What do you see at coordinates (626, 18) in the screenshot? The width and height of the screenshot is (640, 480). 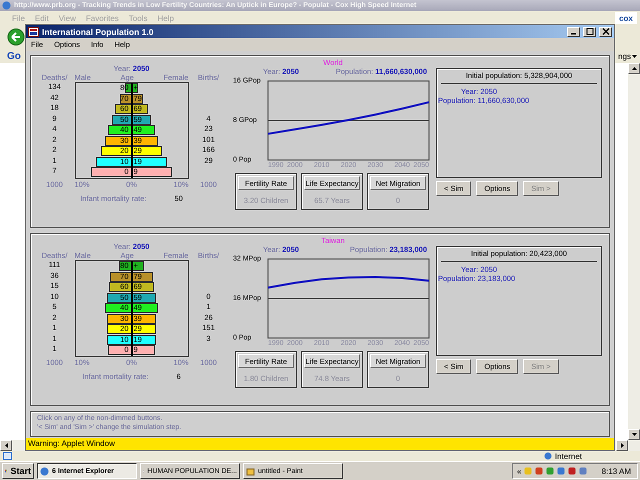 I see `logo: cox` at bounding box center [626, 18].